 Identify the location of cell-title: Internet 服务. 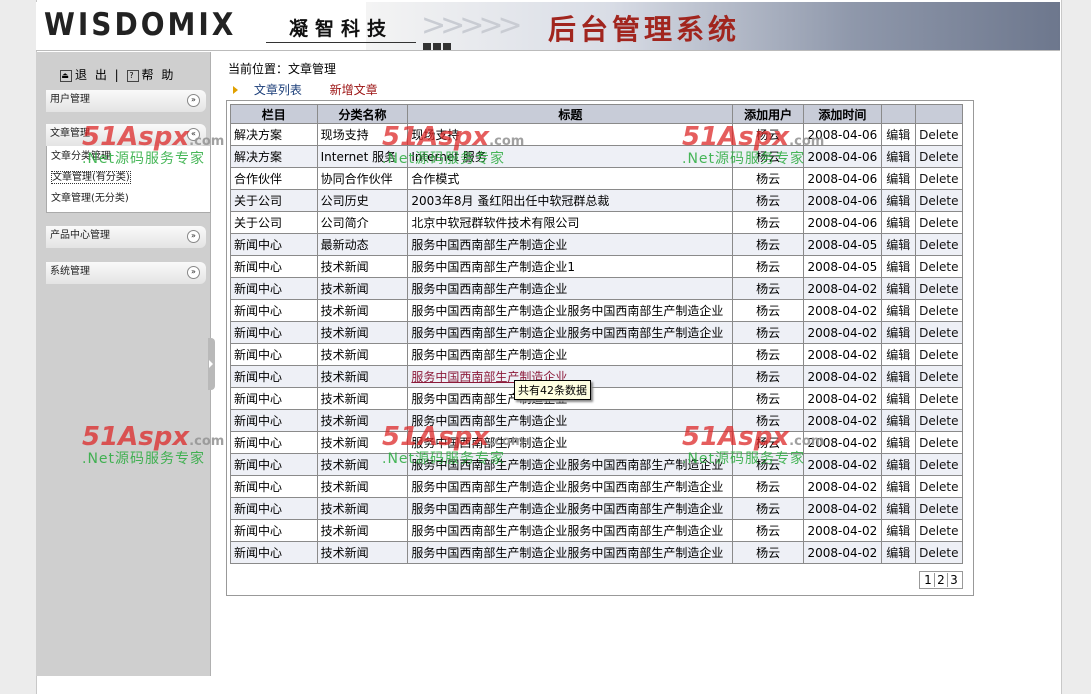
(570, 156).